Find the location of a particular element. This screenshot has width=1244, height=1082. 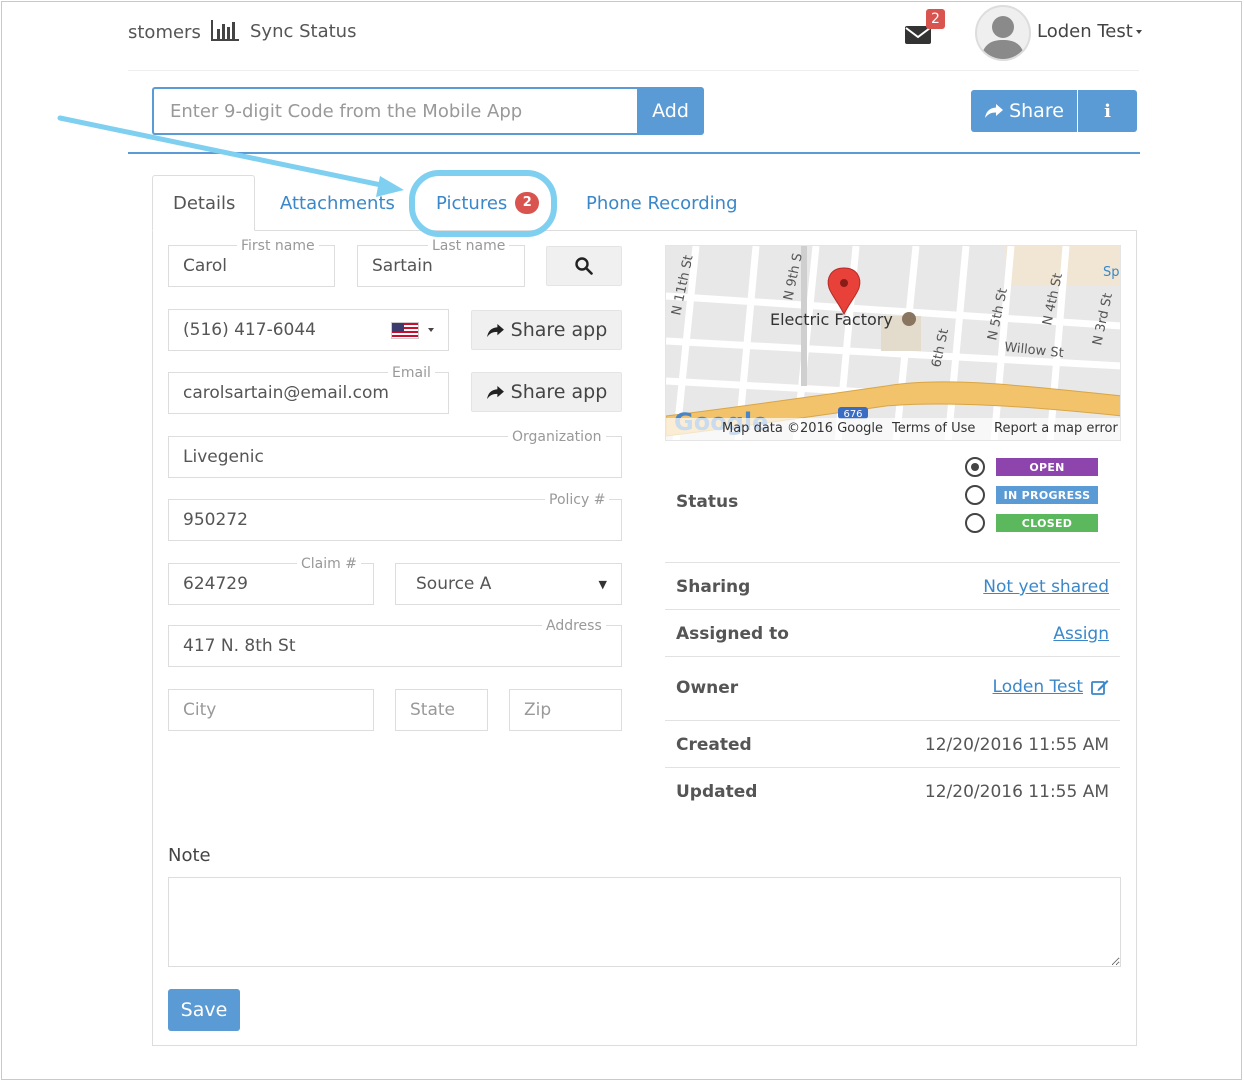

share-app-email-button: Share app is located at coordinates (546, 392).